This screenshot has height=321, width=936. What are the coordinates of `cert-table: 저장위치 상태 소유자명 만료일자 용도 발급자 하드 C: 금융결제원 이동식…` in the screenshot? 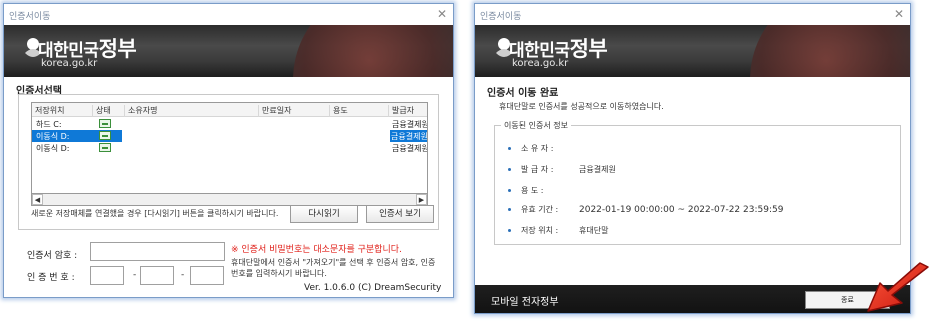 It's located at (229, 148).